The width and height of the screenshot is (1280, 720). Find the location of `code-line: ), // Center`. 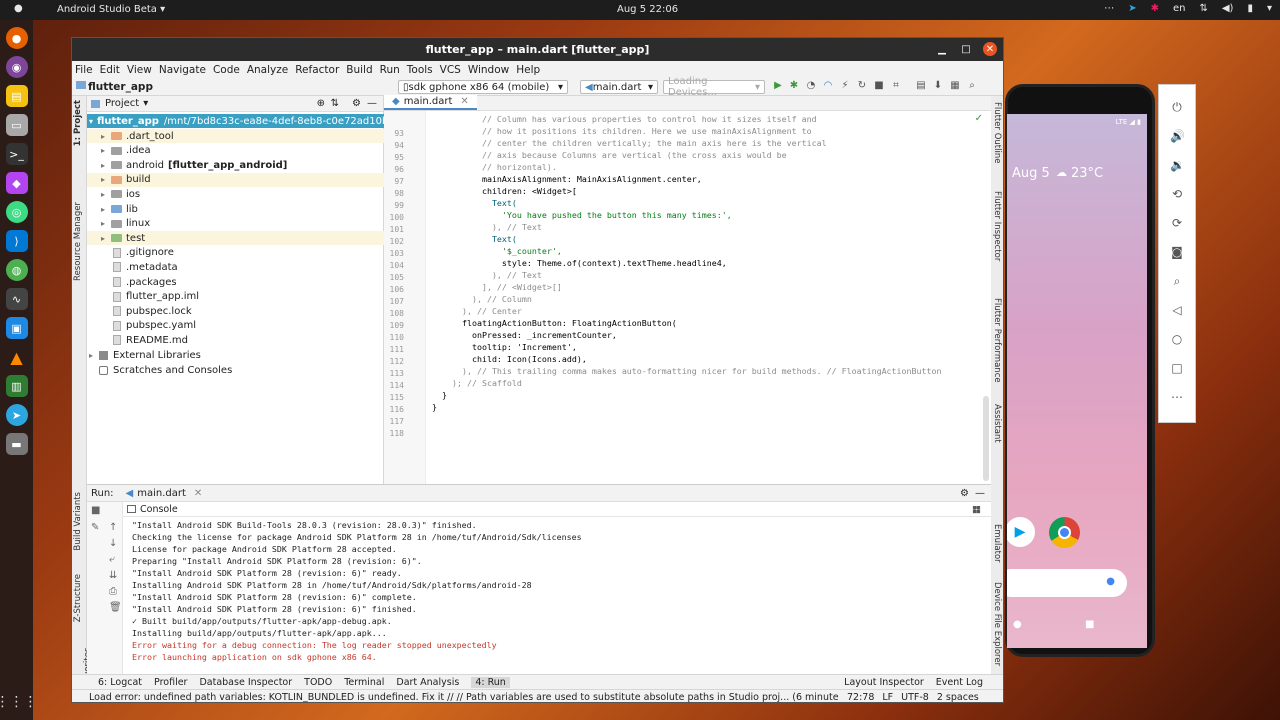

code-line: ), // Center is located at coordinates (477, 311).